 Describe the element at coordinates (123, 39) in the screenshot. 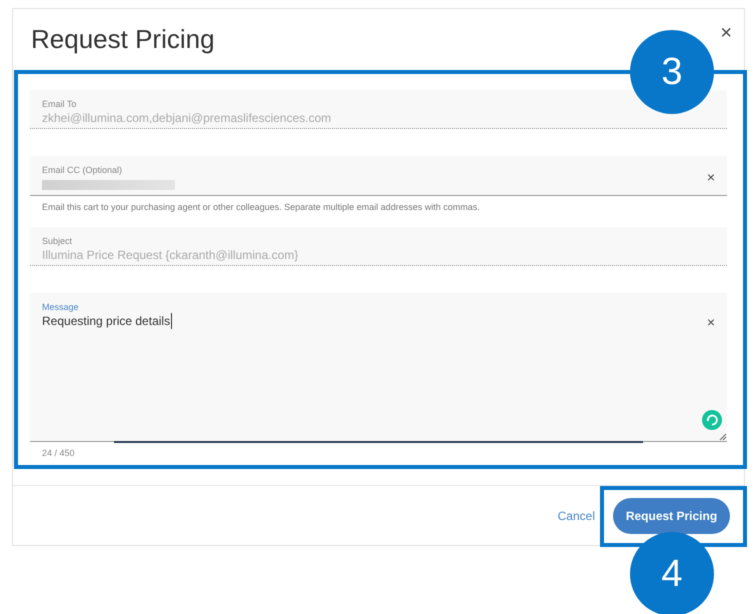

I see `dialog-title: Request Pricing` at that location.